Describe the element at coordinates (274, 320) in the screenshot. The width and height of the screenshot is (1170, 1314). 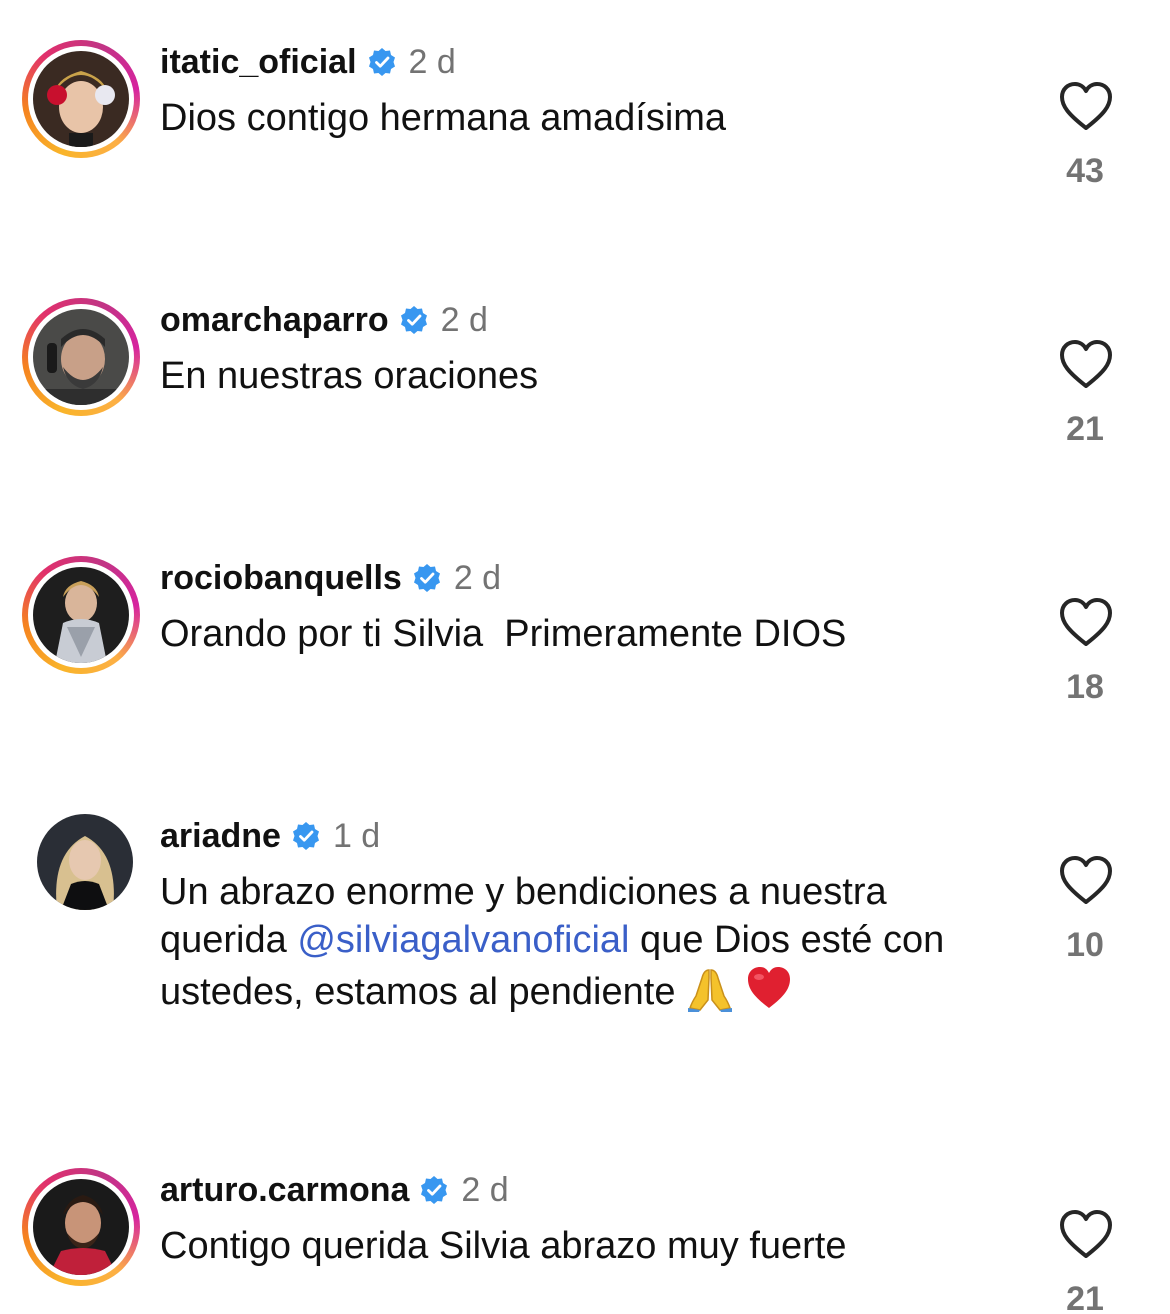
I see `username: omarchaparro` at that location.